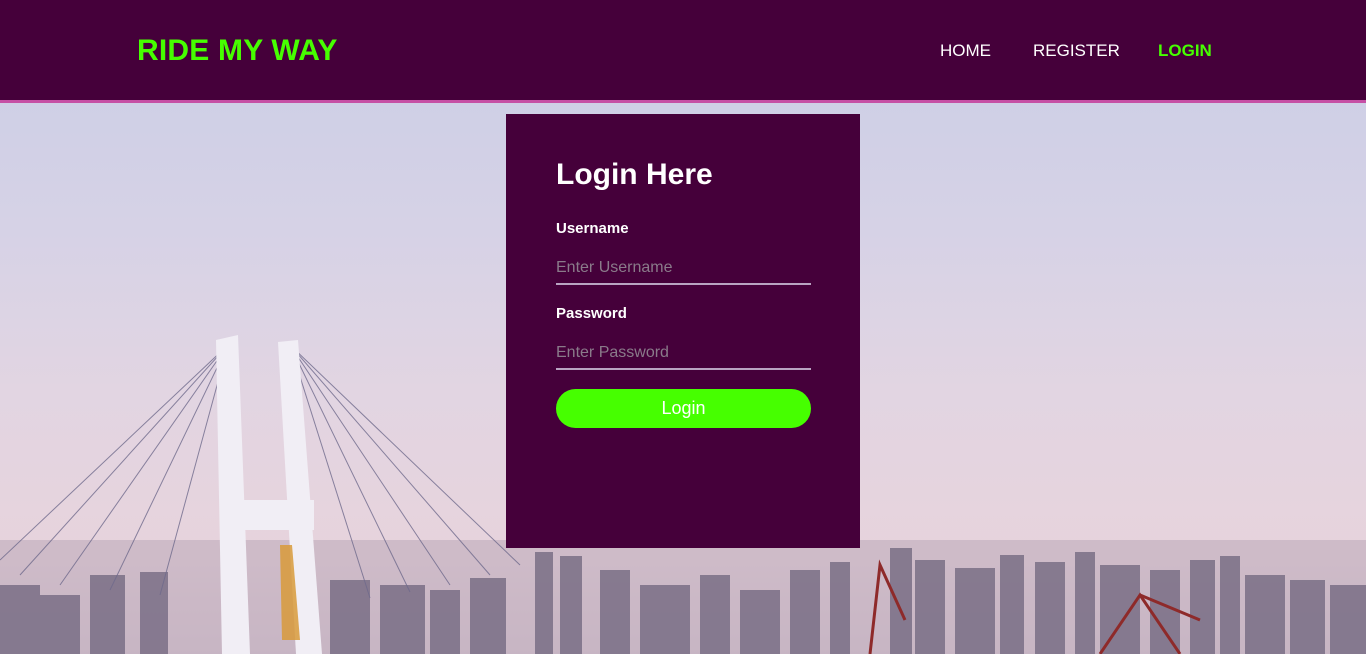  What do you see at coordinates (683, 269) in the screenshot?
I see `username-input` at bounding box center [683, 269].